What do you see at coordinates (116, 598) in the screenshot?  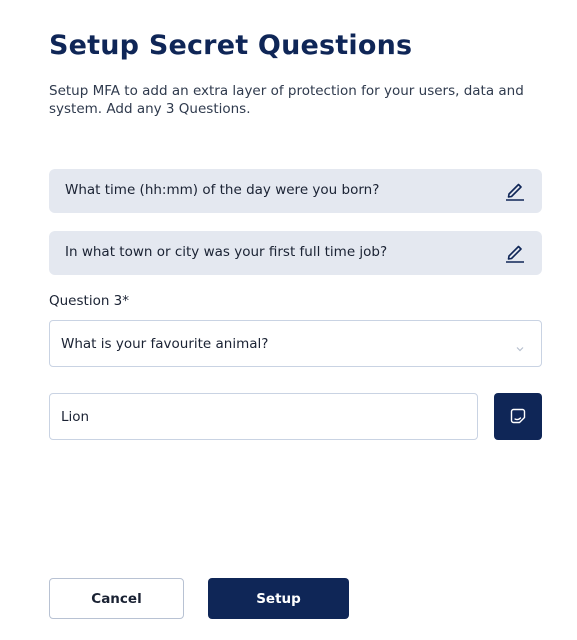 I see `cancel-button: Cancel` at bounding box center [116, 598].